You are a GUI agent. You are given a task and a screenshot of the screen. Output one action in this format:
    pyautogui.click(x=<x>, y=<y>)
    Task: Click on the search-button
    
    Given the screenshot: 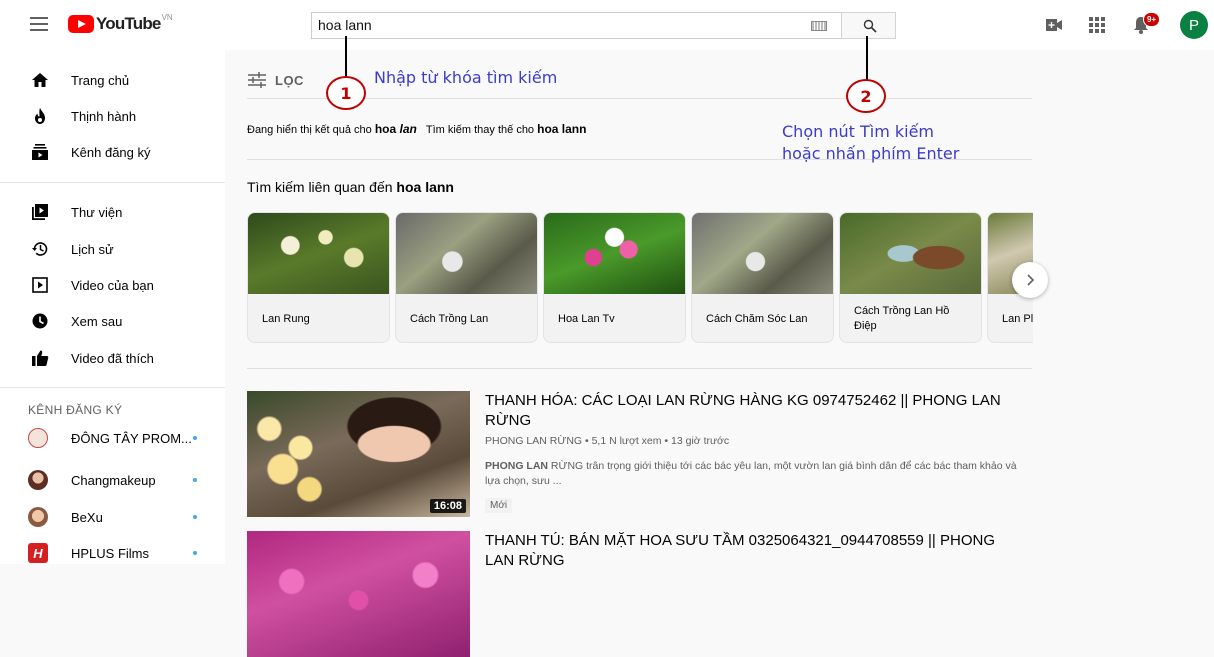 What is the action you would take?
    pyautogui.click(x=868, y=25)
    